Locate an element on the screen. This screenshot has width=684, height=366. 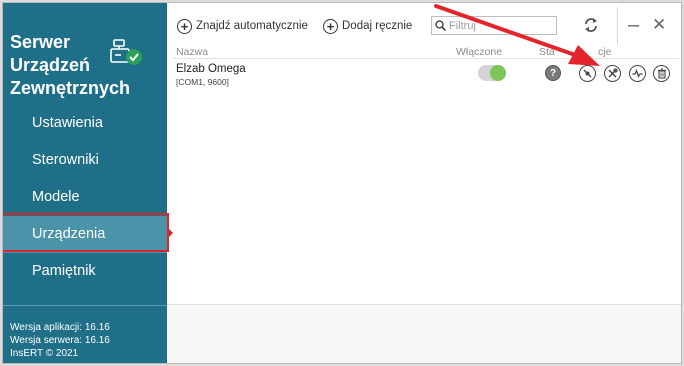
sidebar-item-ustawienia: Ustawienia is located at coordinates (85, 123).